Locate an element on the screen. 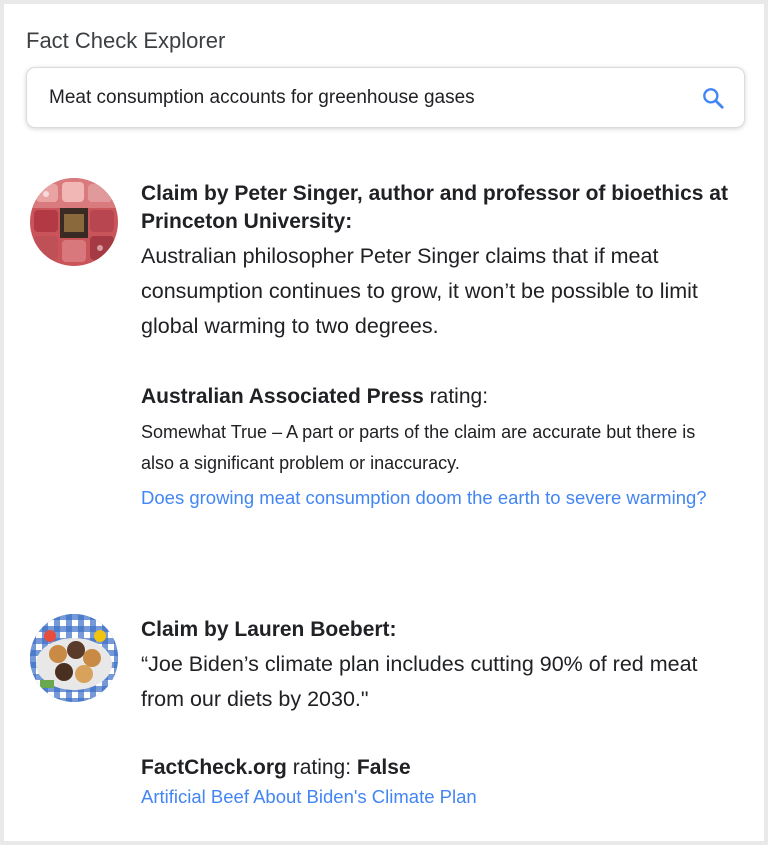 This screenshot has height=845, width=768. meat-display-thumbnail is located at coordinates (74, 222).